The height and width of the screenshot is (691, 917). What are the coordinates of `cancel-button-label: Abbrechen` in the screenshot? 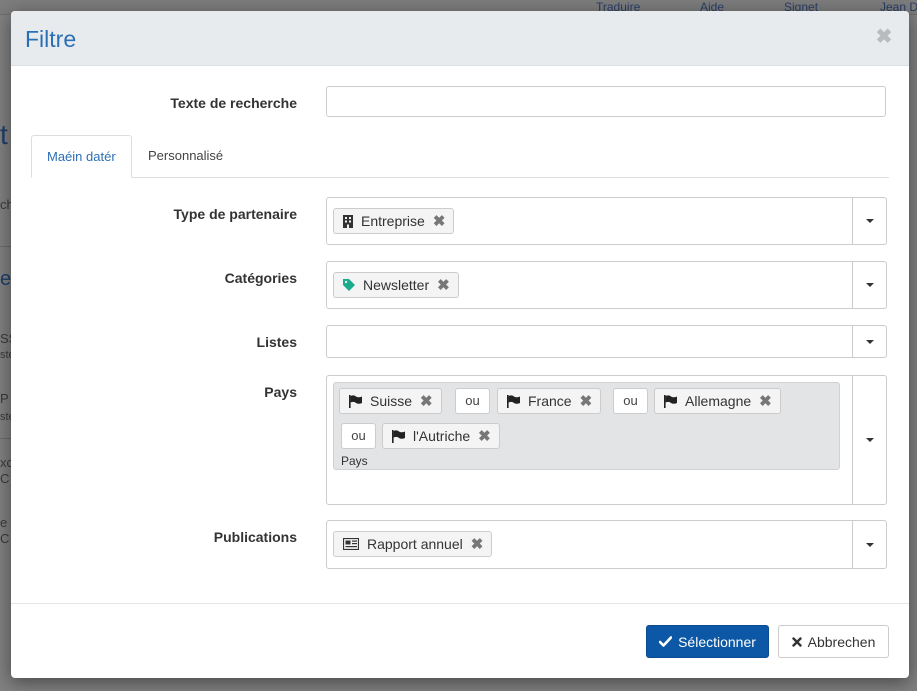 It's located at (841, 641).